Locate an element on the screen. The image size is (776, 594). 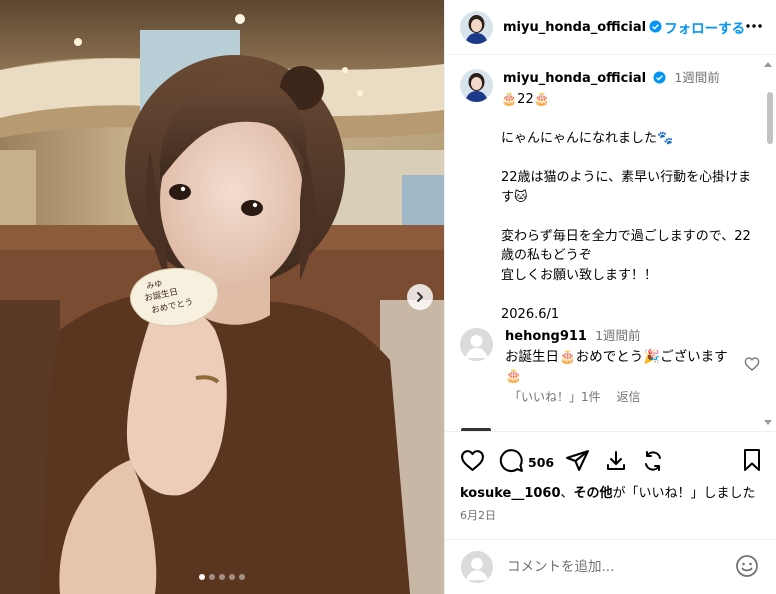
comment-text: お誕生日🎂おめでとう🎉ございます🎂 is located at coordinates (616, 366).